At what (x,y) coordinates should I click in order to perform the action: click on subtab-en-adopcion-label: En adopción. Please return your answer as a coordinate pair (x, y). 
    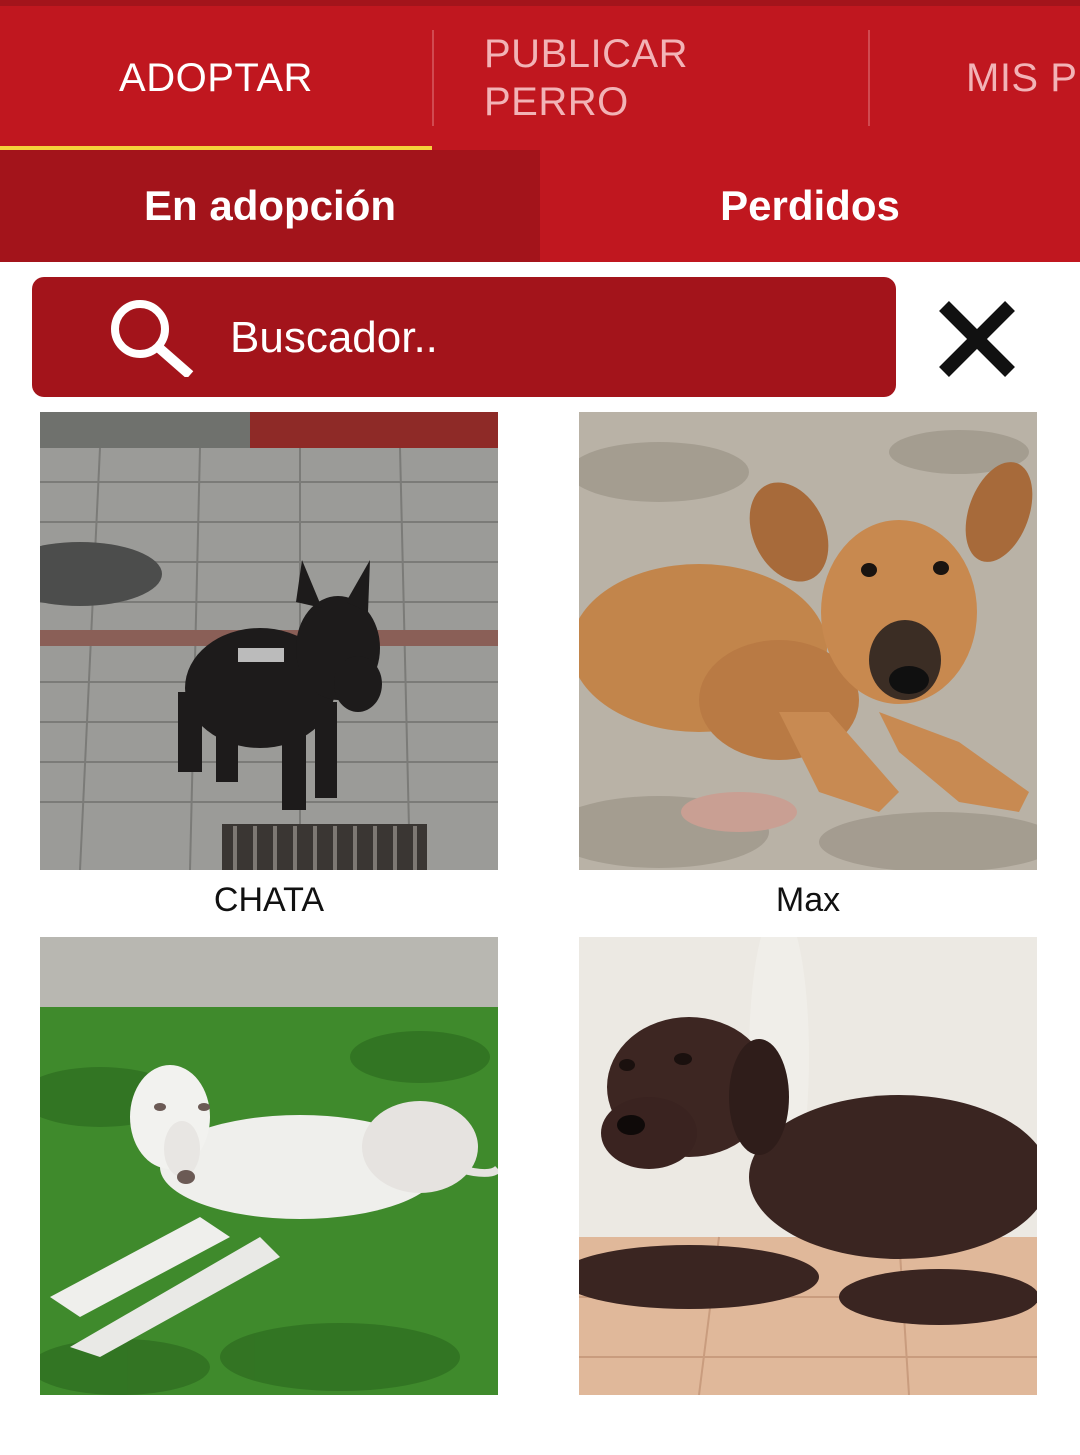
    Looking at the image, I should click on (270, 205).